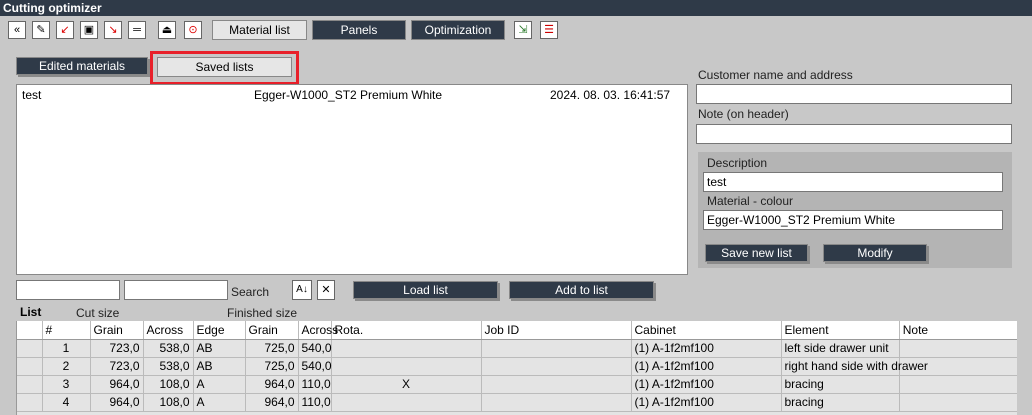 This screenshot has width=1032, height=415. Describe the element at coordinates (98, 313) in the screenshot. I see `cut-size-label: Cut size` at that location.